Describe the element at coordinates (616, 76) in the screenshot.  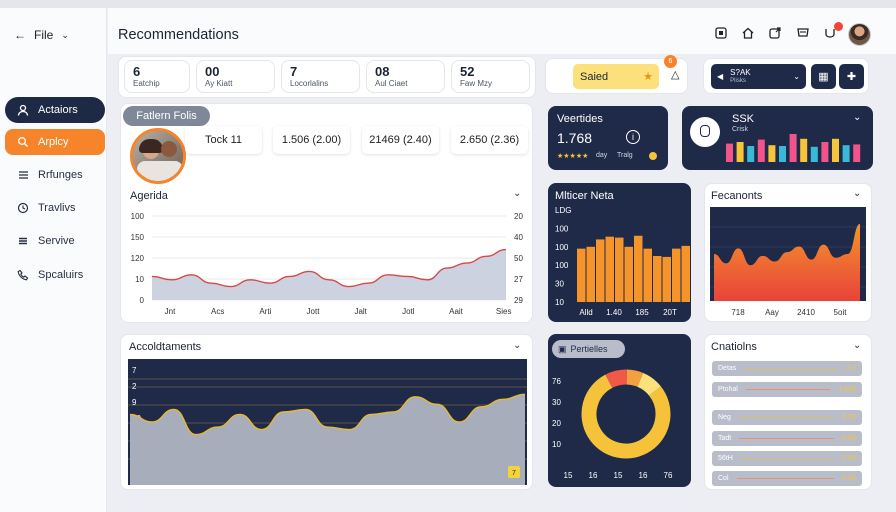
I see `saved-button: Saied ★` at that location.